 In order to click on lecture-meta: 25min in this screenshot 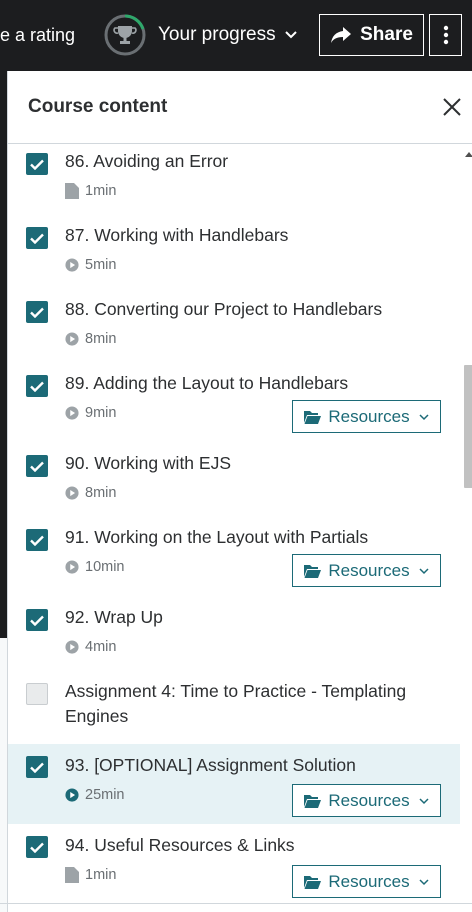, I will do `click(95, 795)`.